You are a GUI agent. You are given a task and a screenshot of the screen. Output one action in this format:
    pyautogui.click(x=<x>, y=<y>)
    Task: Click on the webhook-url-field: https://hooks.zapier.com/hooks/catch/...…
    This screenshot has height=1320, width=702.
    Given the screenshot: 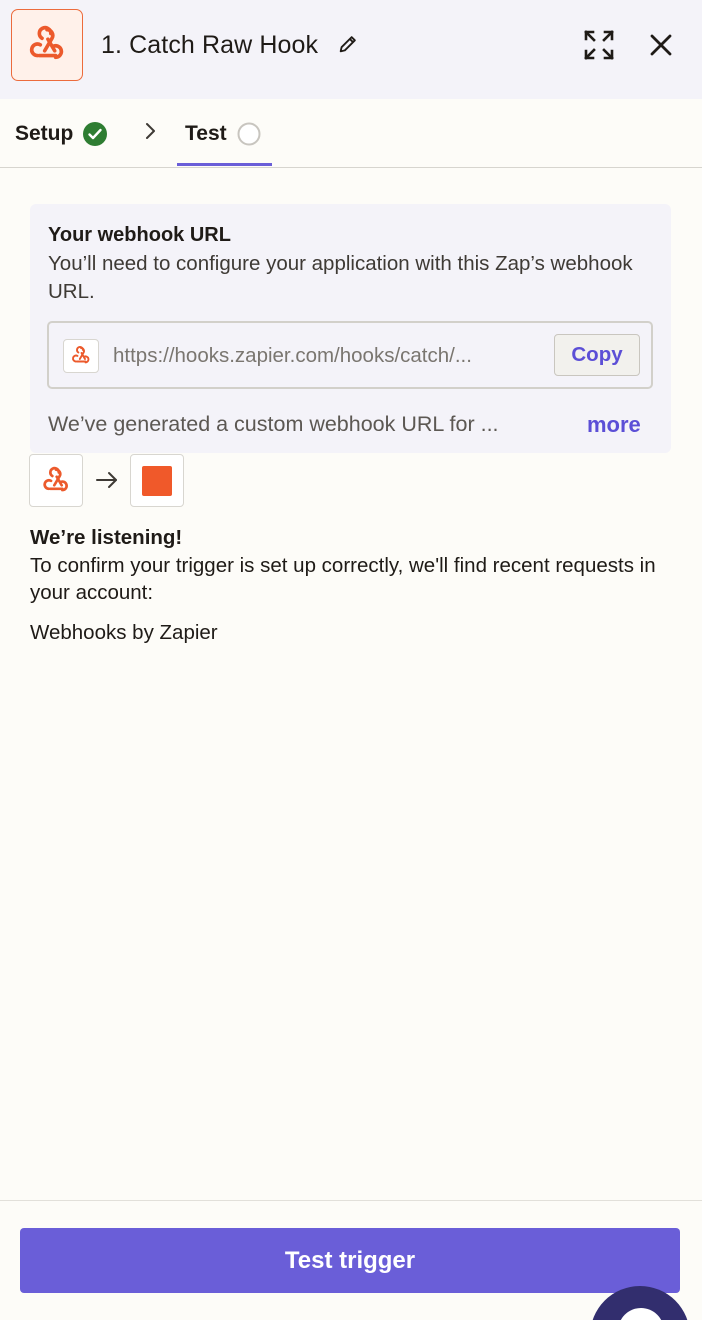 What is the action you would take?
    pyautogui.click(x=350, y=355)
    